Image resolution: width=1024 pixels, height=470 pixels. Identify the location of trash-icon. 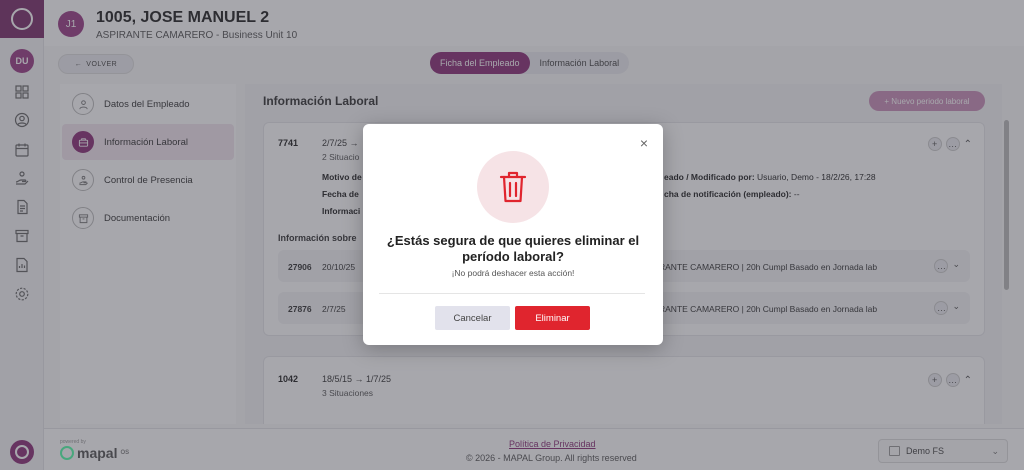
(513, 187).